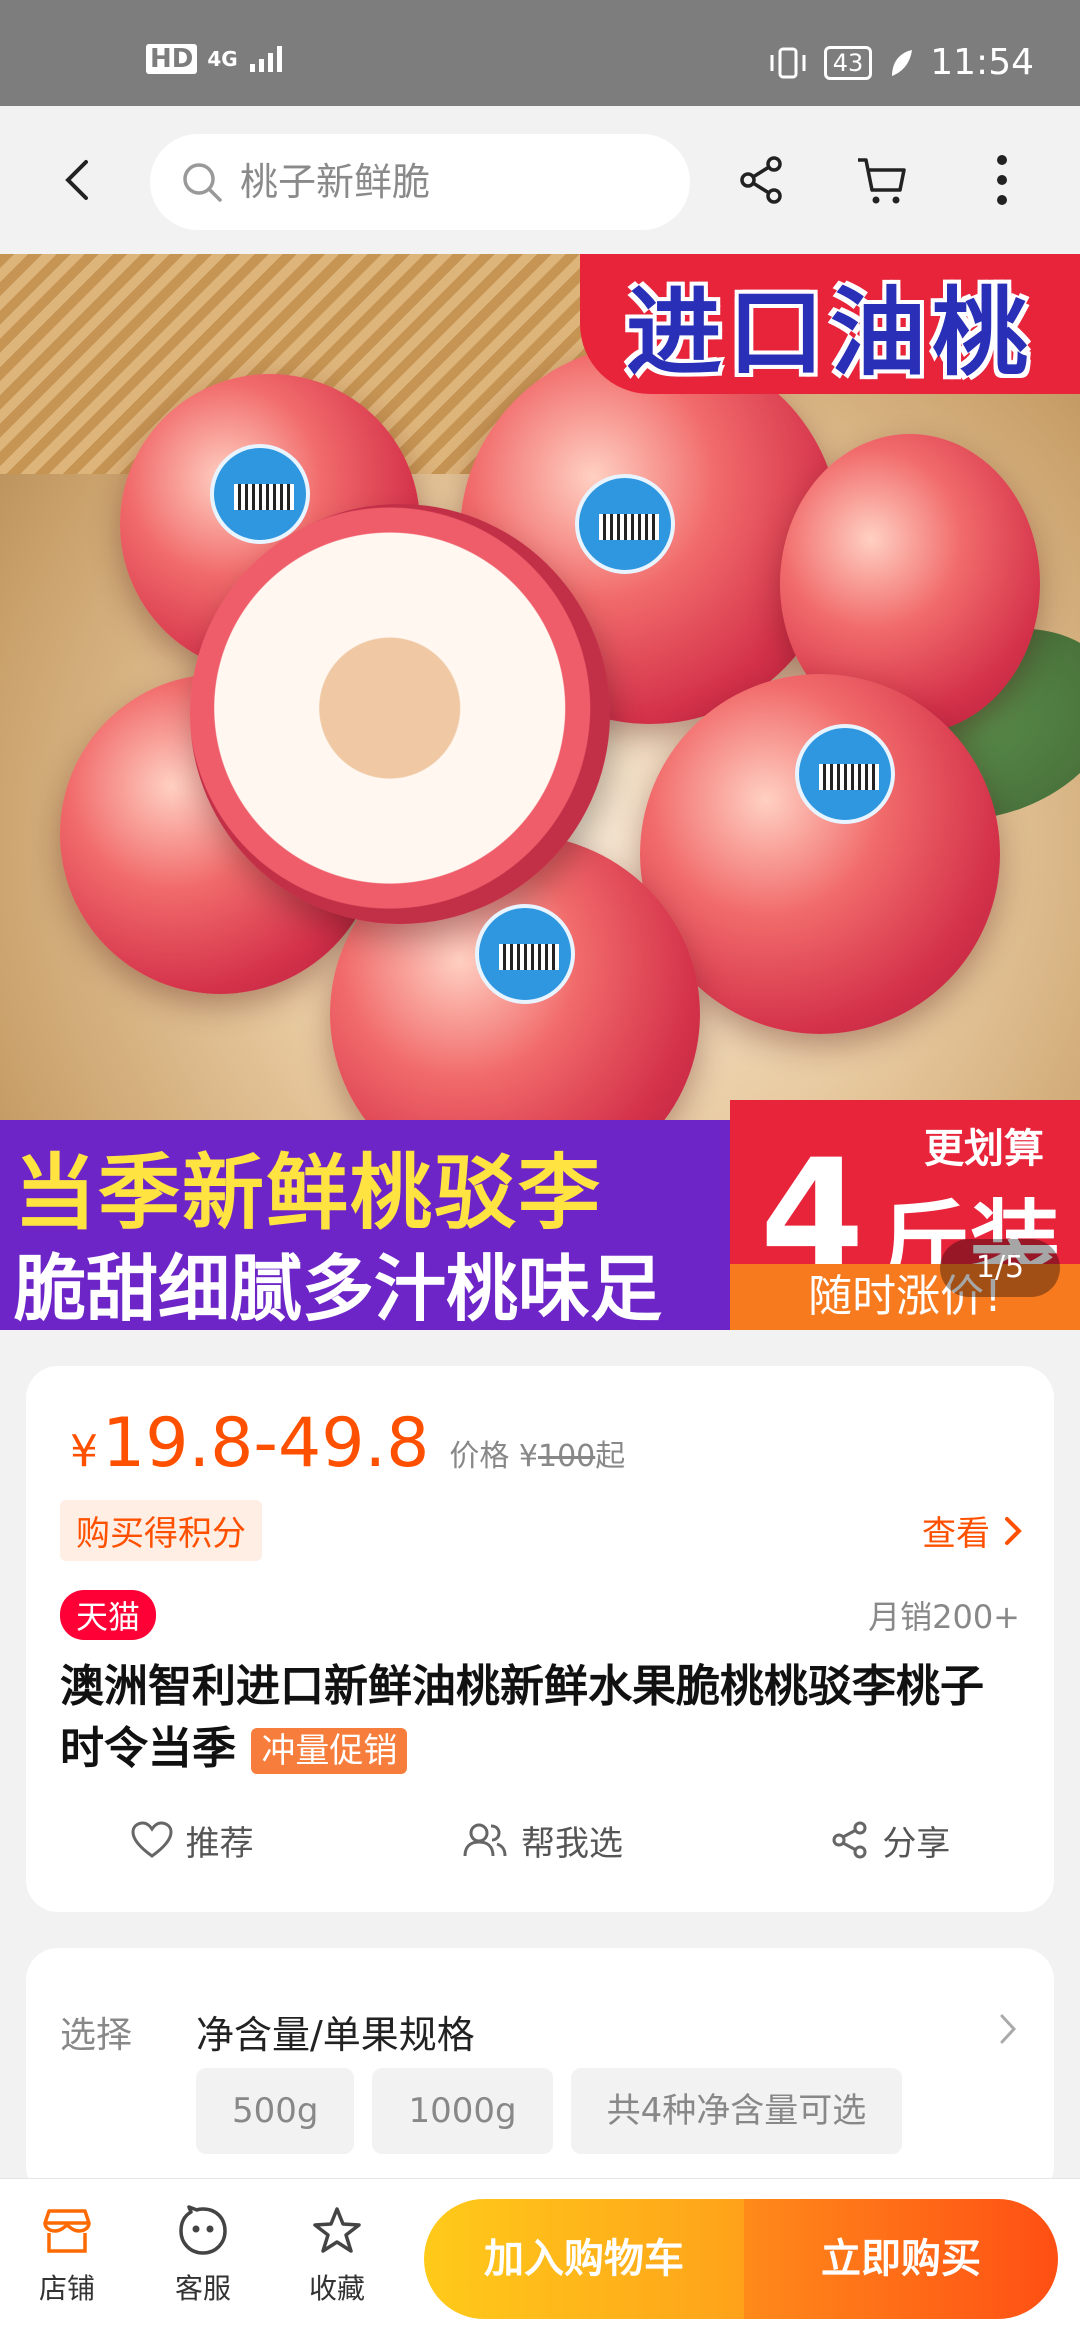  What do you see at coordinates (266, 1443) in the screenshot?
I see `price-range: 19.8-49.8` at bounding box center [266, 1443].